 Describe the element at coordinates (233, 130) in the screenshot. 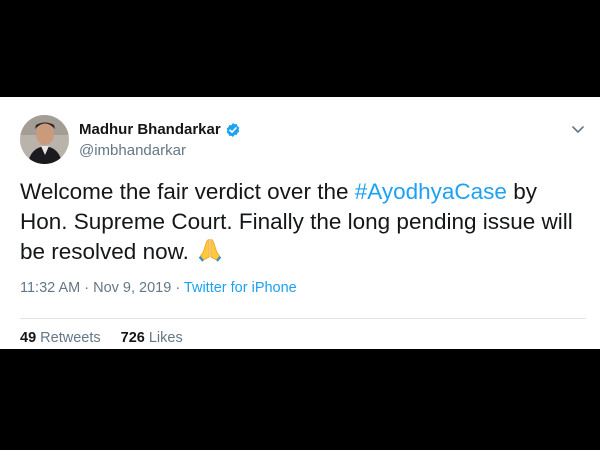

I see `verified-badge-icon` at that location.